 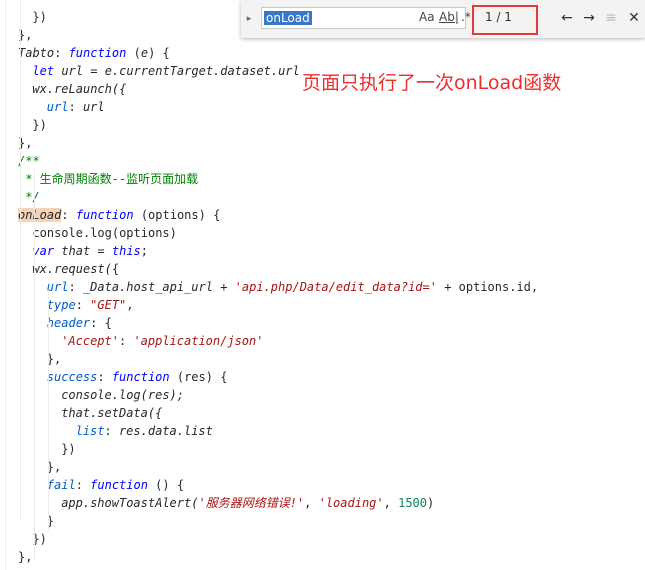 I want to click on code-line: type: "GET",, so click(x=90, y=305).